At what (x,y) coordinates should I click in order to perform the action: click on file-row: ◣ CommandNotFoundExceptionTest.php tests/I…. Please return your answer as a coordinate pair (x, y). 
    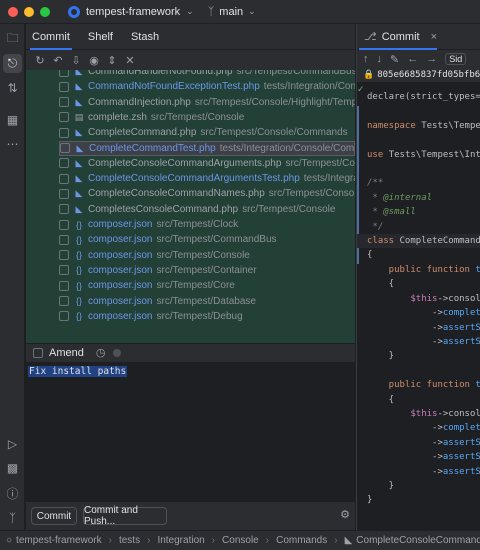
    Looking at the image, I should click on (190, 86).